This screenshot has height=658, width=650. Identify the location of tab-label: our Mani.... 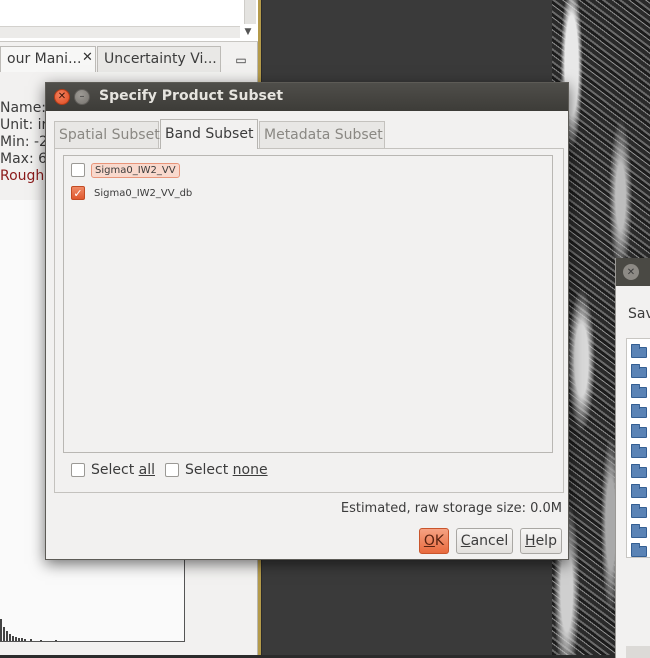
(44, 59).